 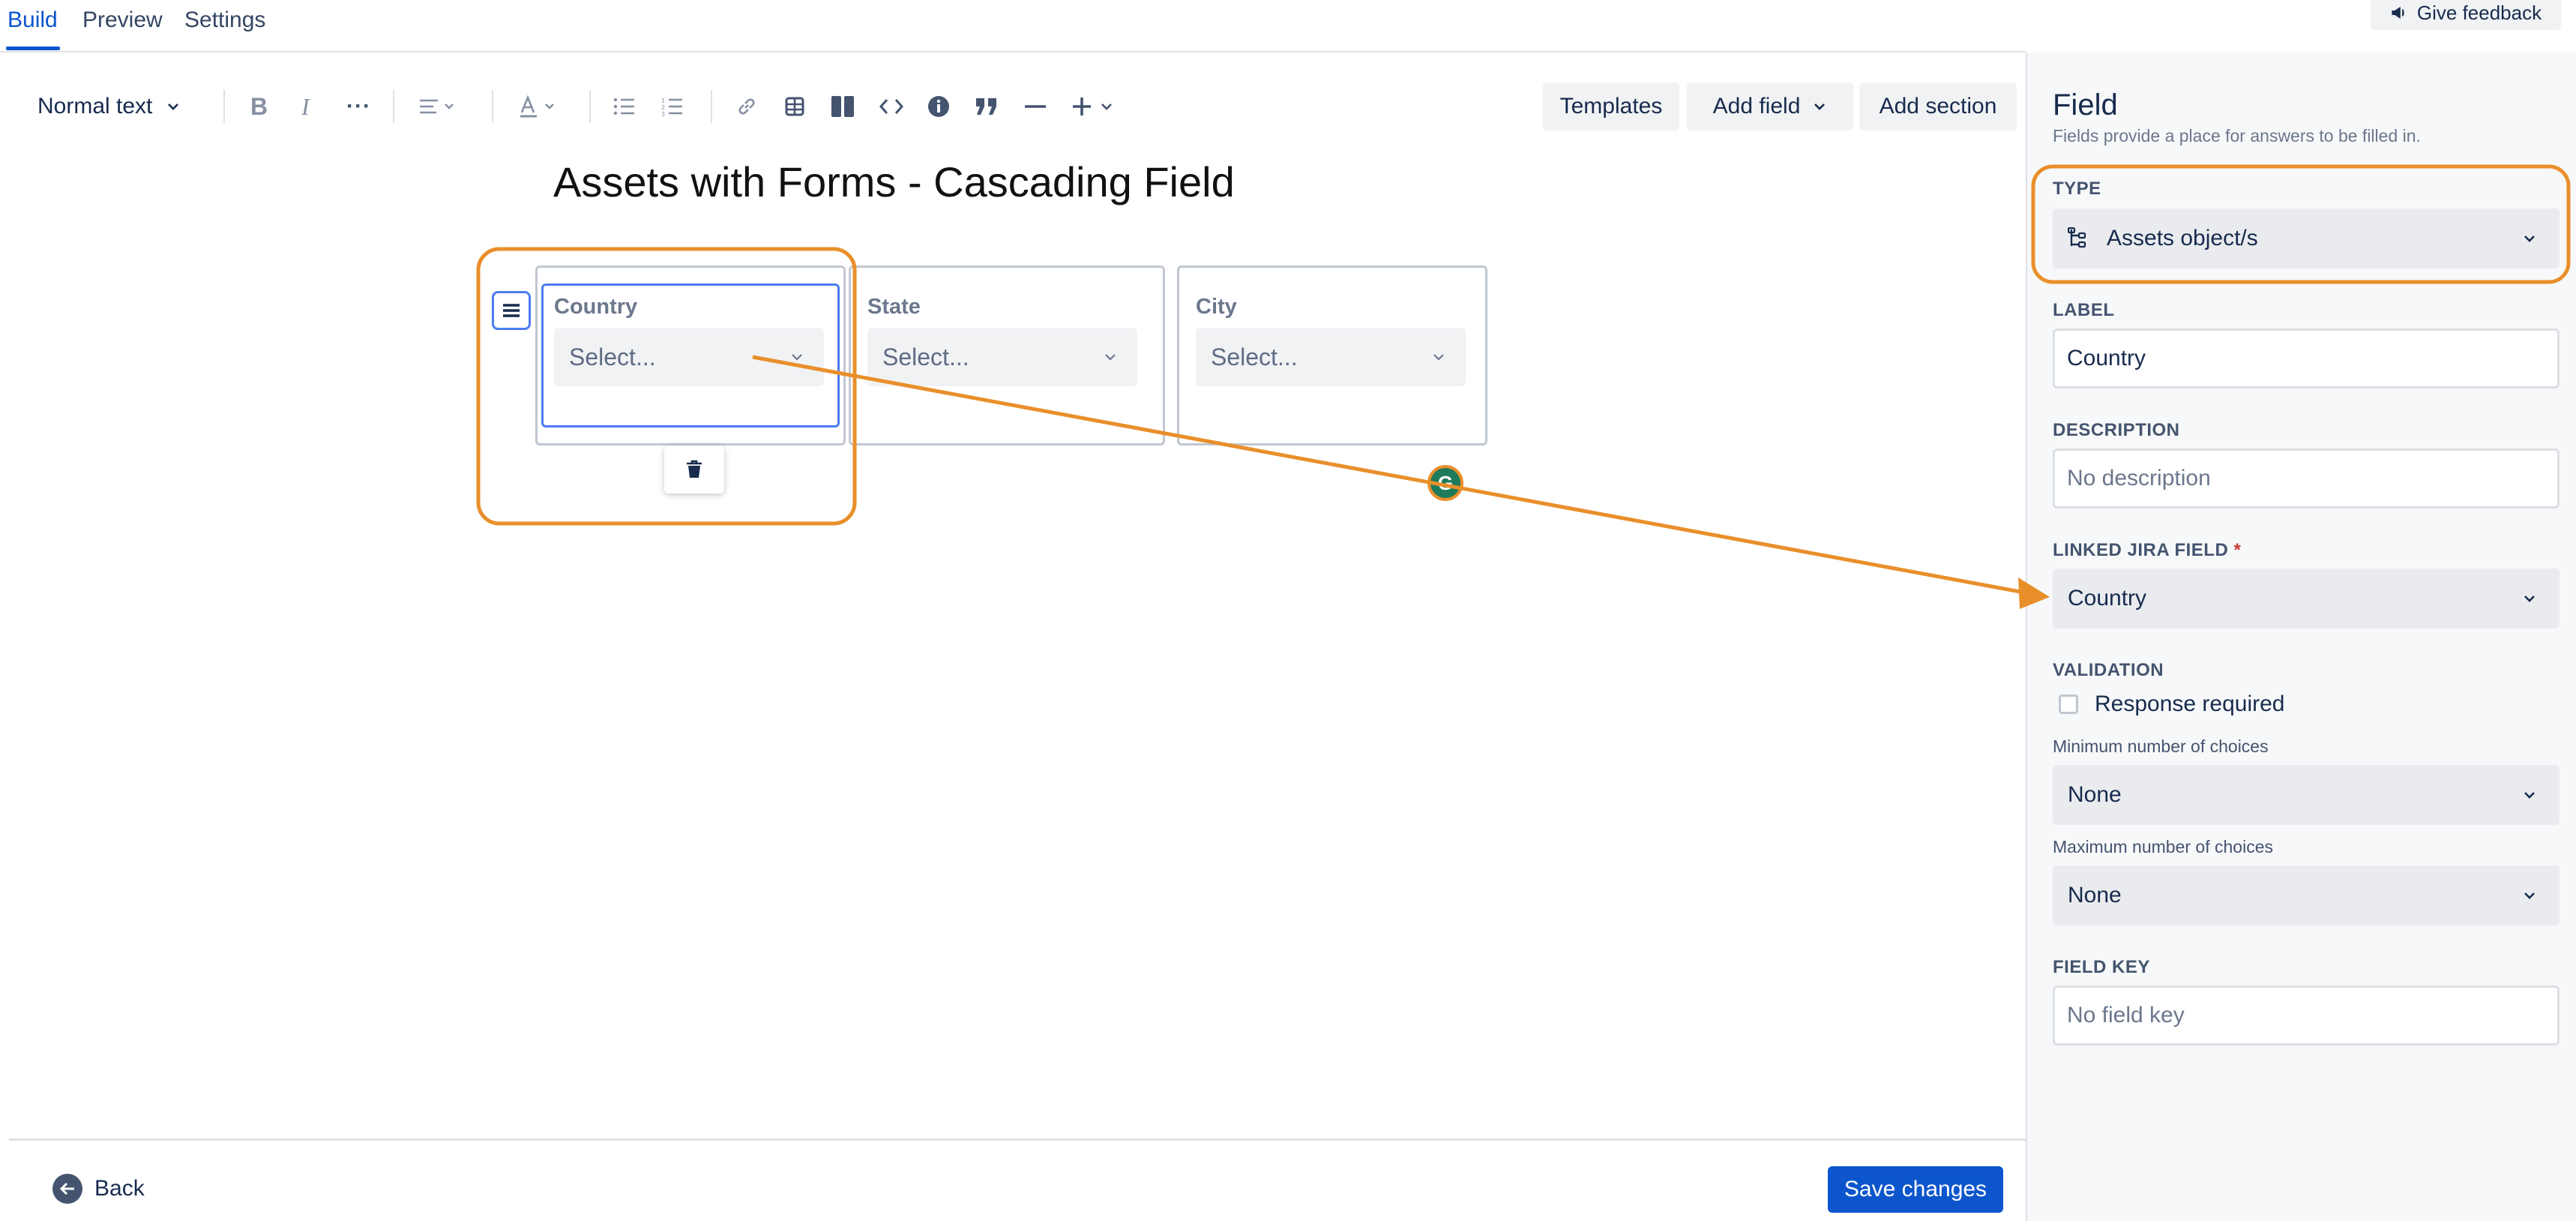 What do you see at coordinates (892, 106) in the screenshot?
I see `code-icon` at bounding box center [892, 106].